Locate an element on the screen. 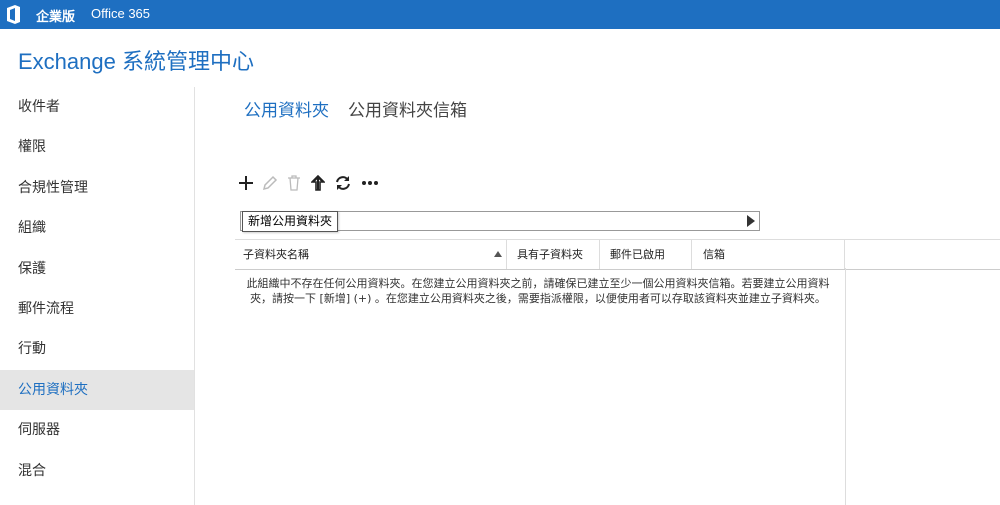 Image resolution: width=1000 pixels, height=505 pixels. sidebar-item-mobile: 行動 is located at coordinates (97, 349).